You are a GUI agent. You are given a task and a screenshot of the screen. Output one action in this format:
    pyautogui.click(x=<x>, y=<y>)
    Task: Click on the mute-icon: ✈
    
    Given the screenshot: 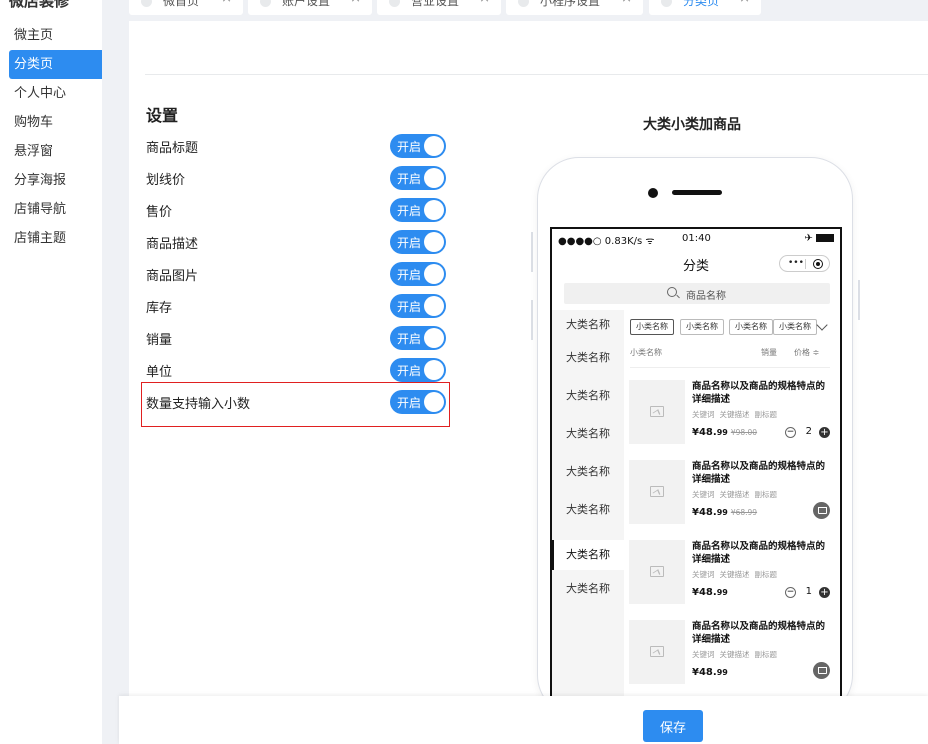 What is the action you would take?
    pyautogui.click(x=808, y=238)
    